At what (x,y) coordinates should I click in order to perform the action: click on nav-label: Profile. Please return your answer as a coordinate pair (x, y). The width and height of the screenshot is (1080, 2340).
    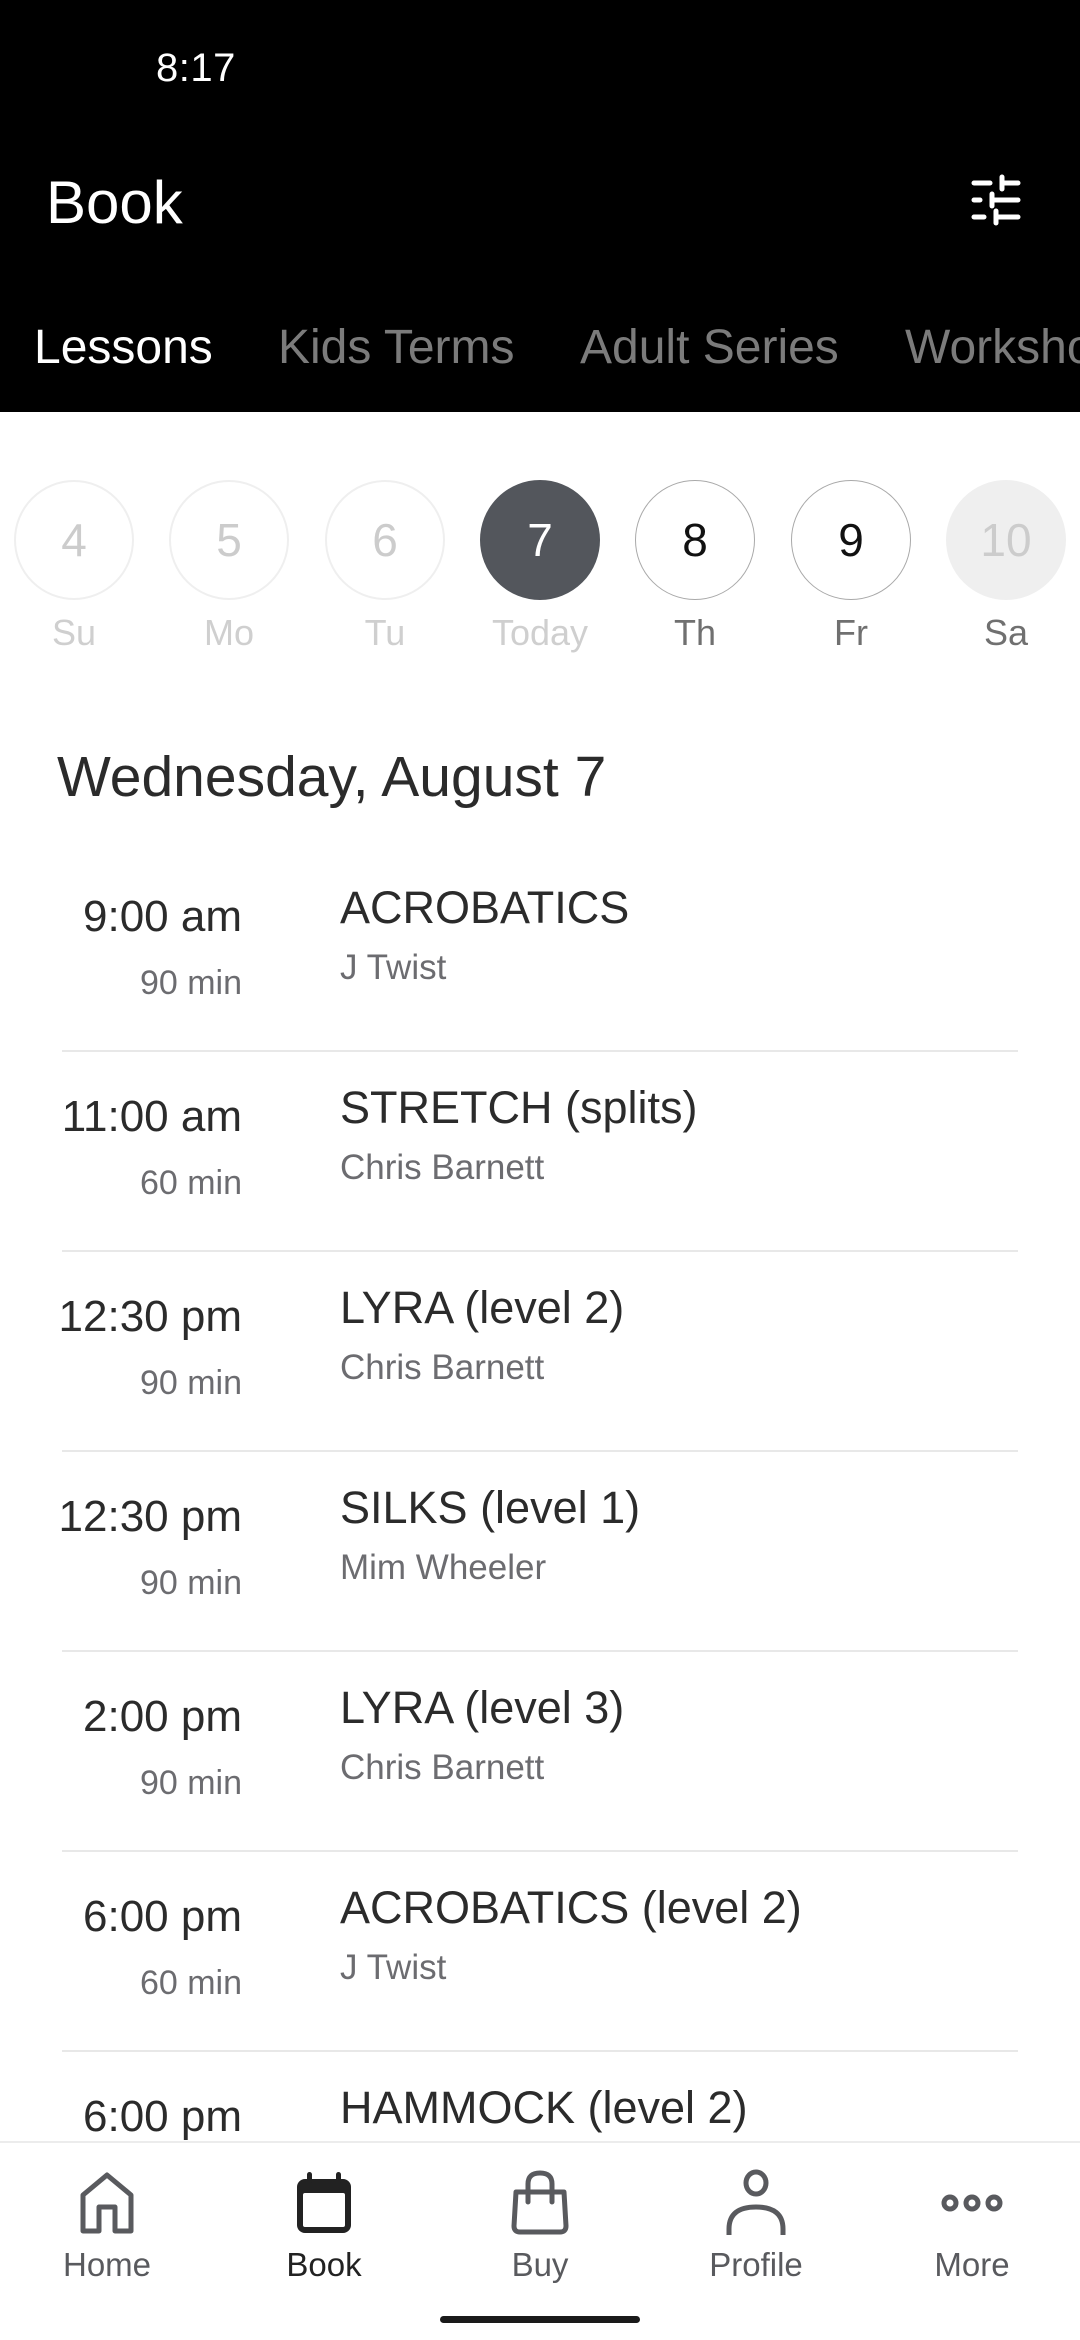
    Looking at the image, I should click on (756, 2264).